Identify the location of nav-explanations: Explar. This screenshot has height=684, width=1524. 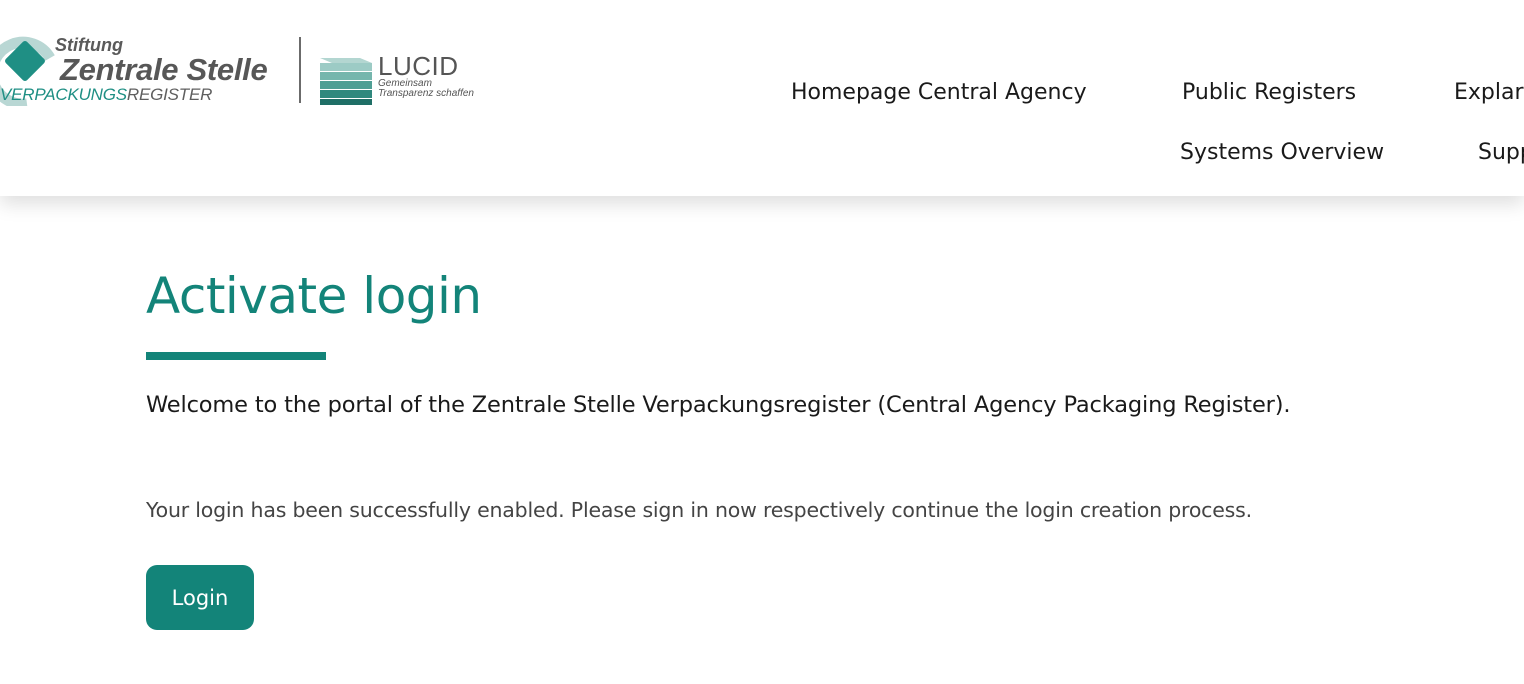
(1489, 92).